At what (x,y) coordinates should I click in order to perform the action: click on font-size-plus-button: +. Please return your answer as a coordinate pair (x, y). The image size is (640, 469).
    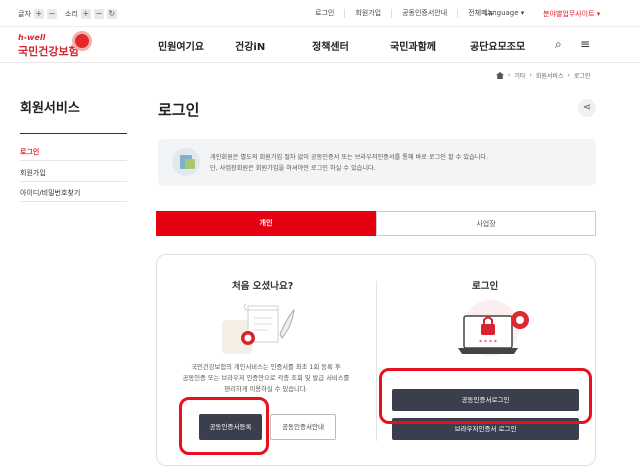
    Looking at the image, I should click on (38, 14).